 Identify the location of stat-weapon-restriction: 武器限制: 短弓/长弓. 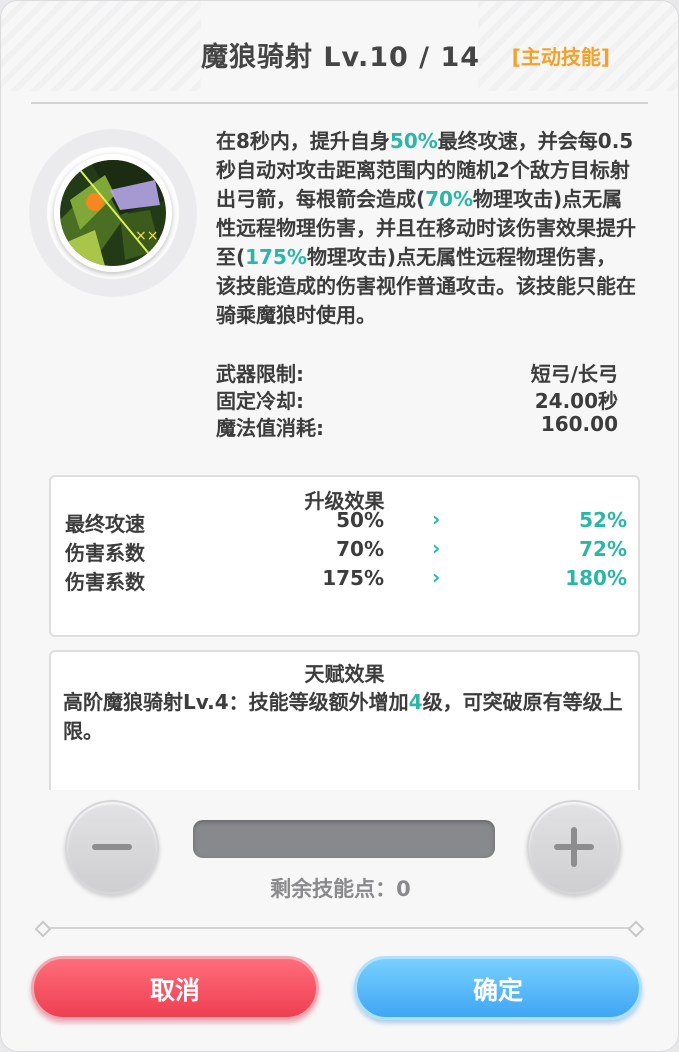
(417, 372).